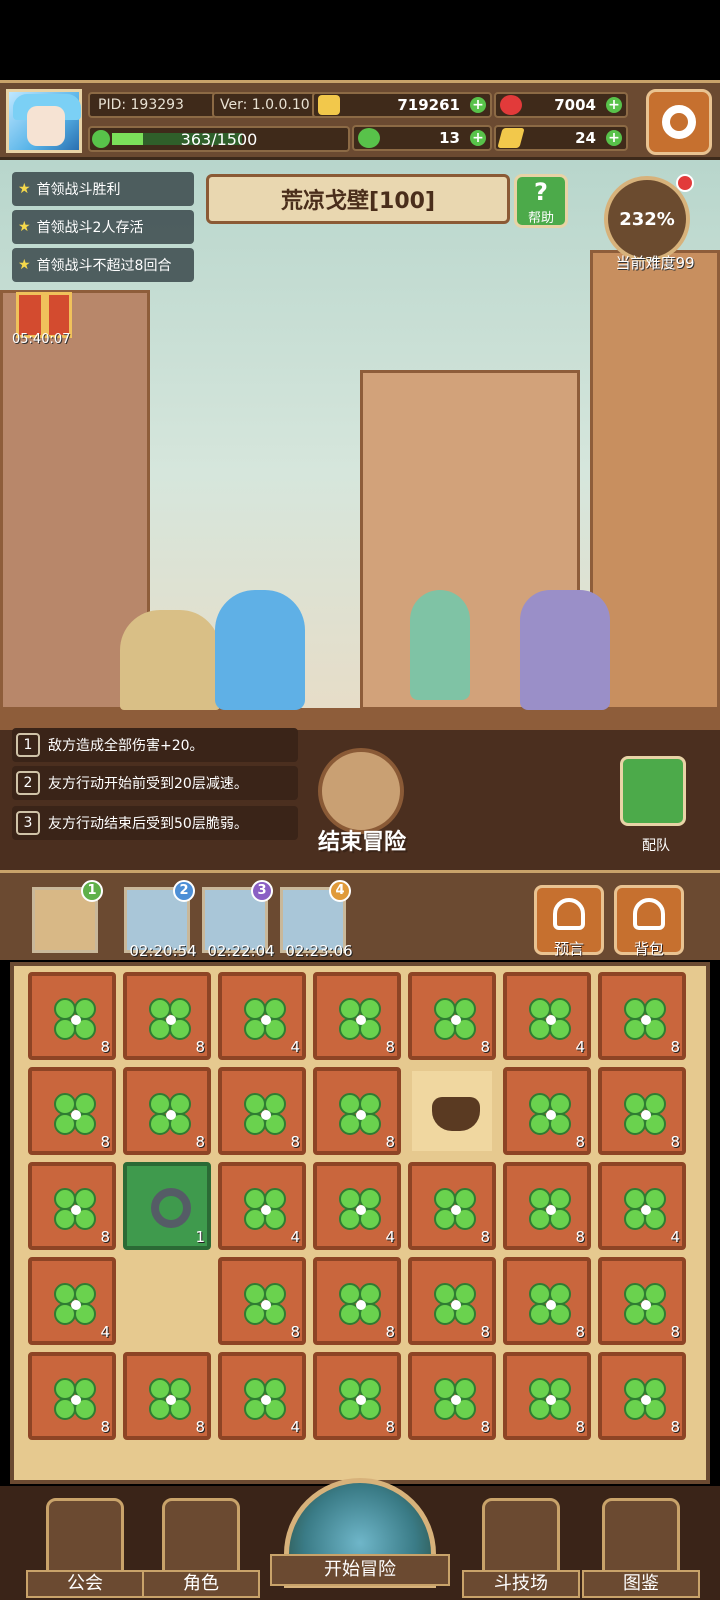 The height and width of the screenshot is (1600, 720). What do you see at coordinates (238, 920) in the screenshot?
I see `stage-slot-3: 3 02:22:04` at bounding box center [238, 920].